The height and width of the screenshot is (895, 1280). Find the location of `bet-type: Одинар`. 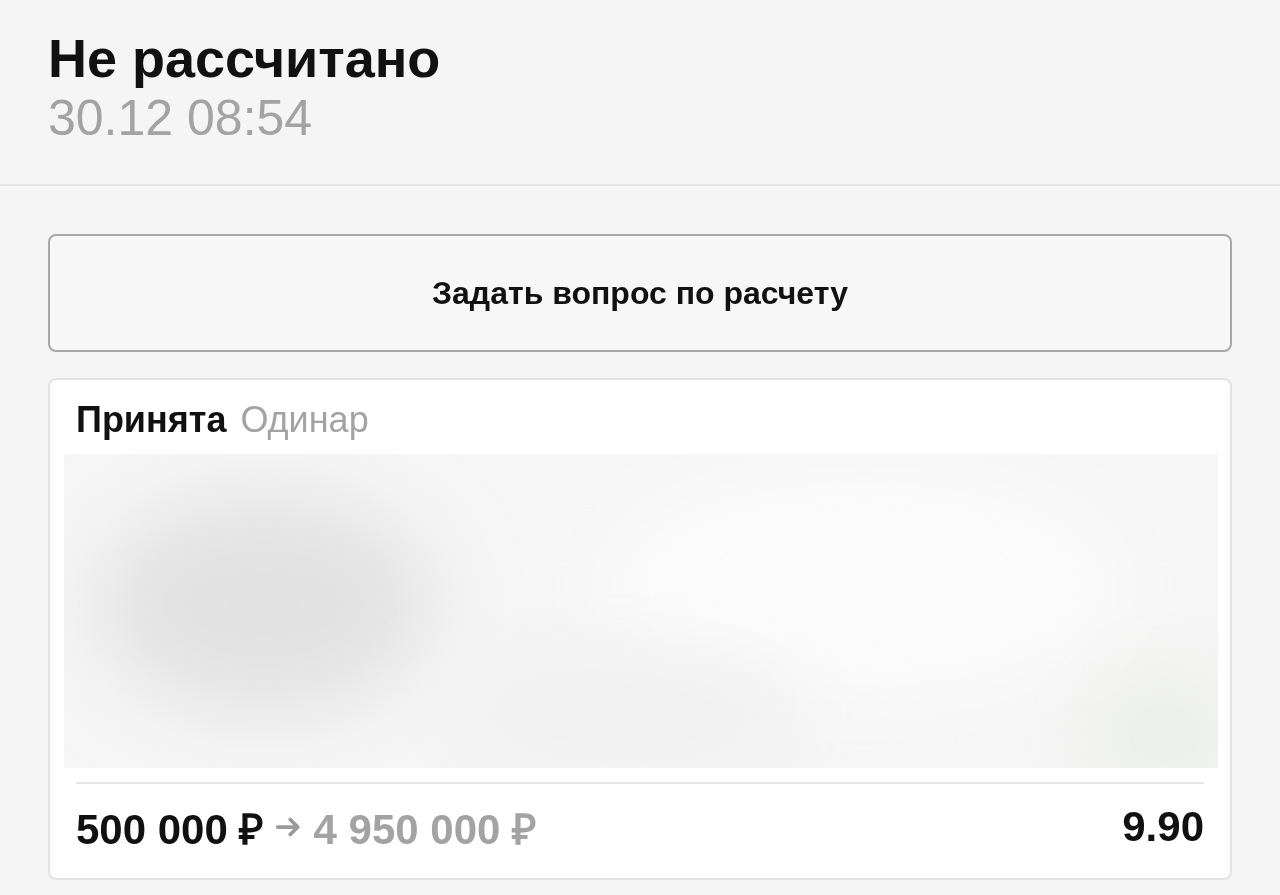

bet-type: Одинар is located at coordinates (304, 420).